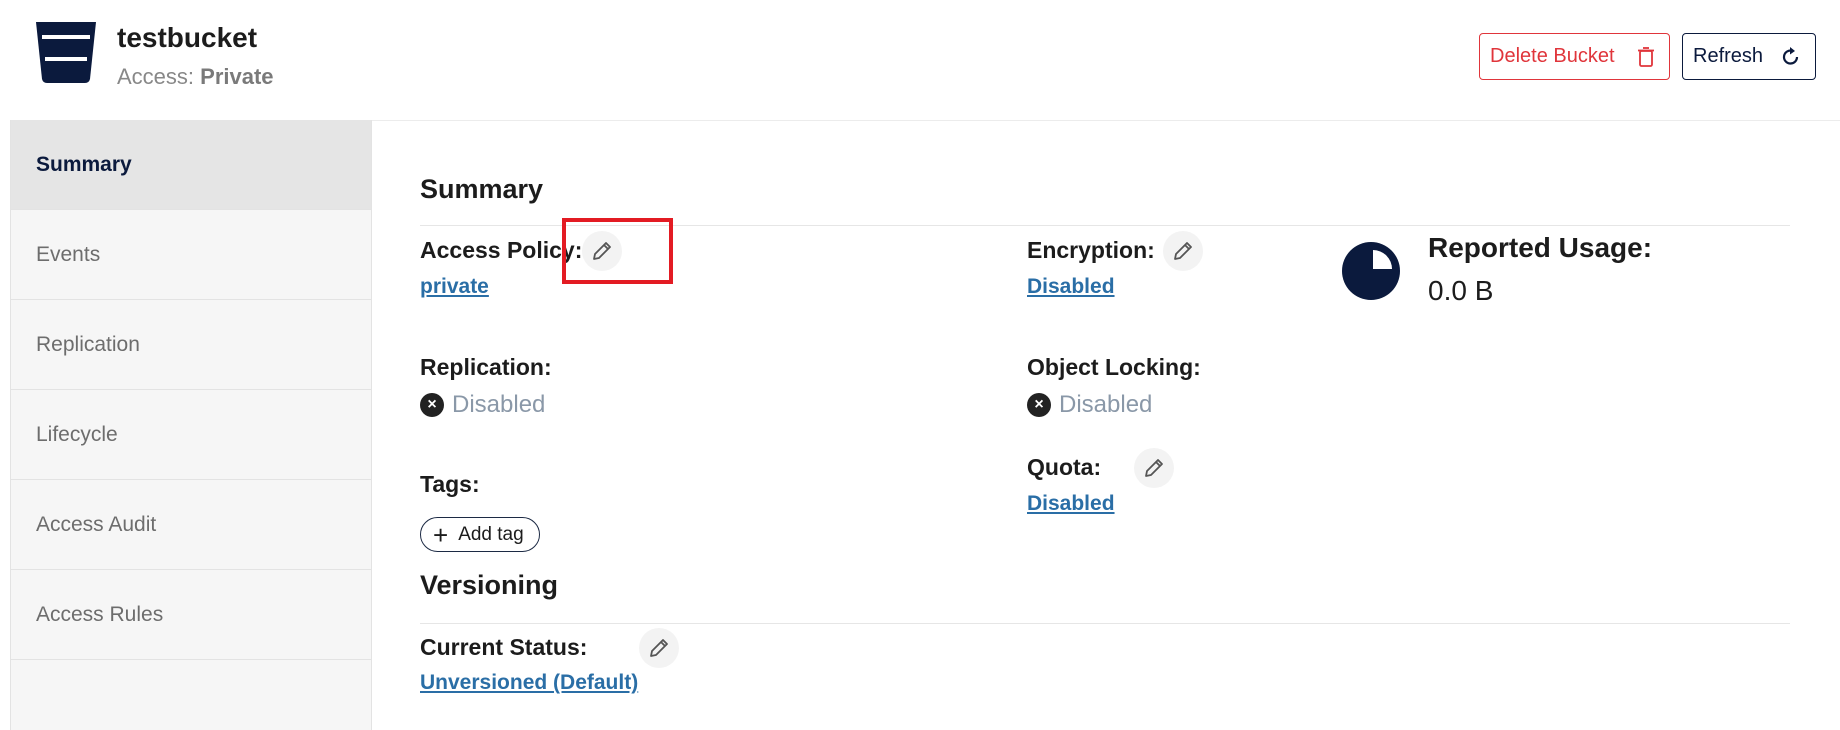 The width and height of the screenshot is (1840, 730). What do you see at coordinates (1071, 287) in the screenshot?
I see `encryption-link: Disabled` at bounding box center [1071, 287].